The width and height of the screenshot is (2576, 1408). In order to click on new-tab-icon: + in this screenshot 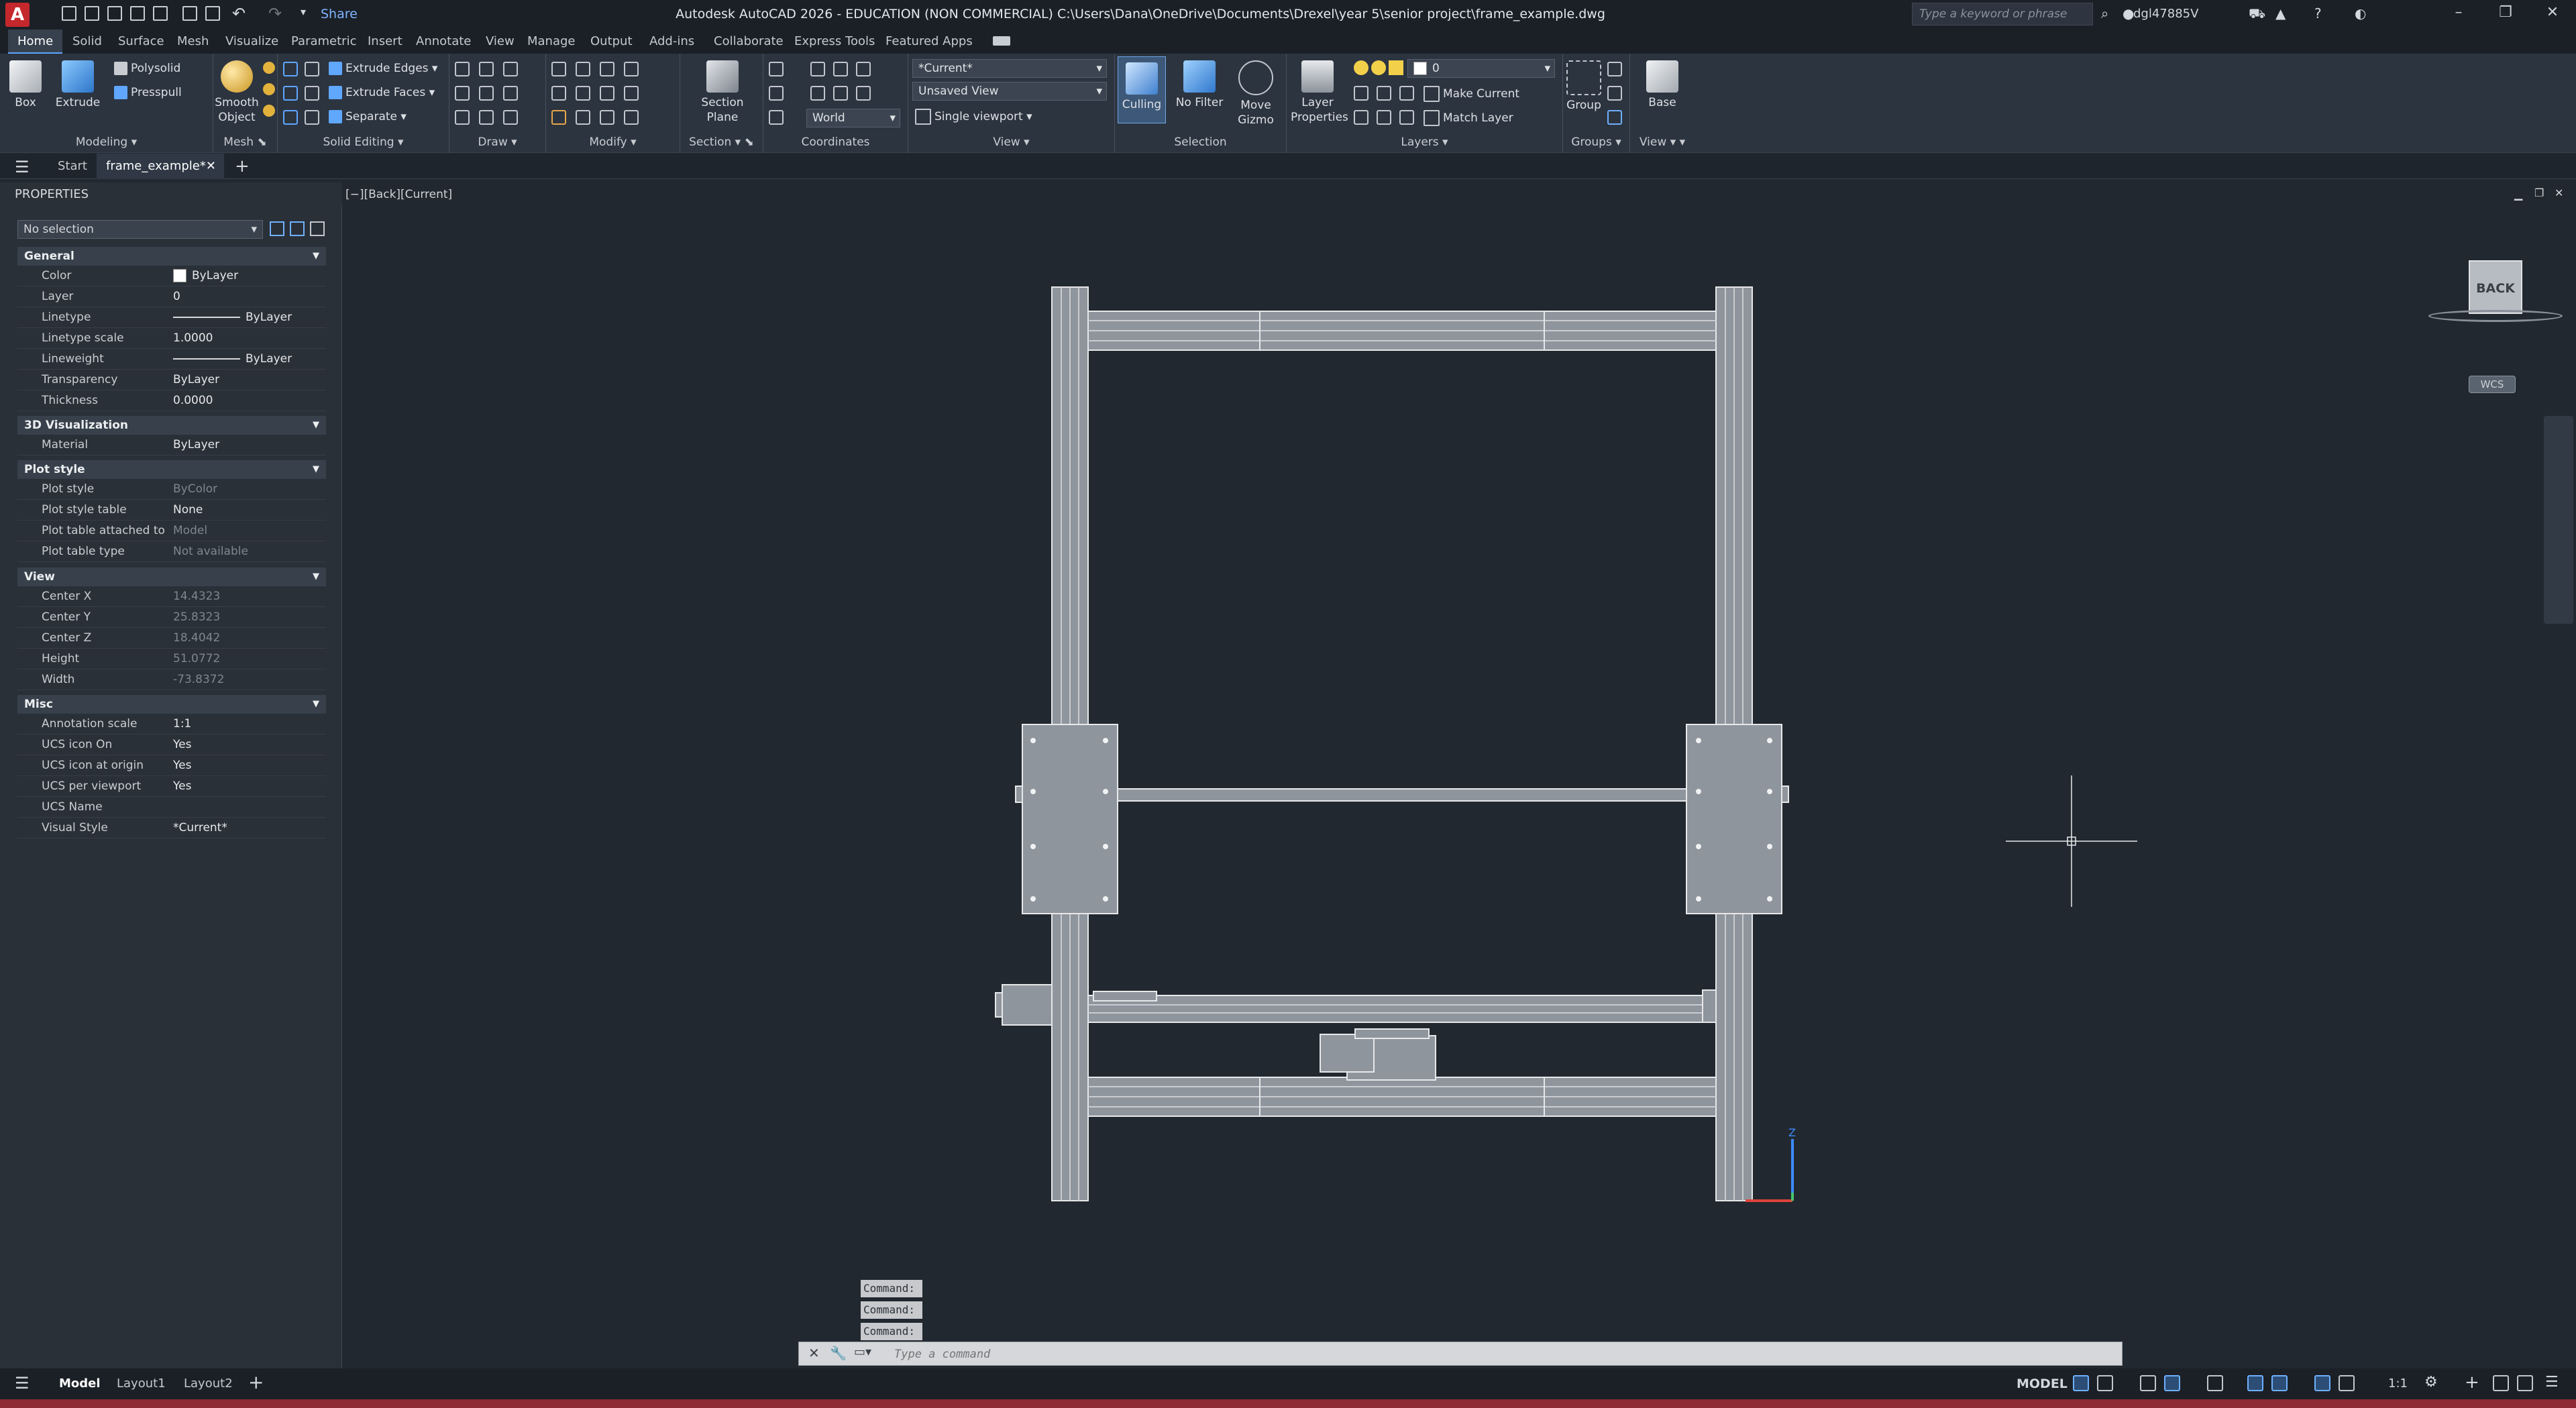, I will do `click(242, 166)`.